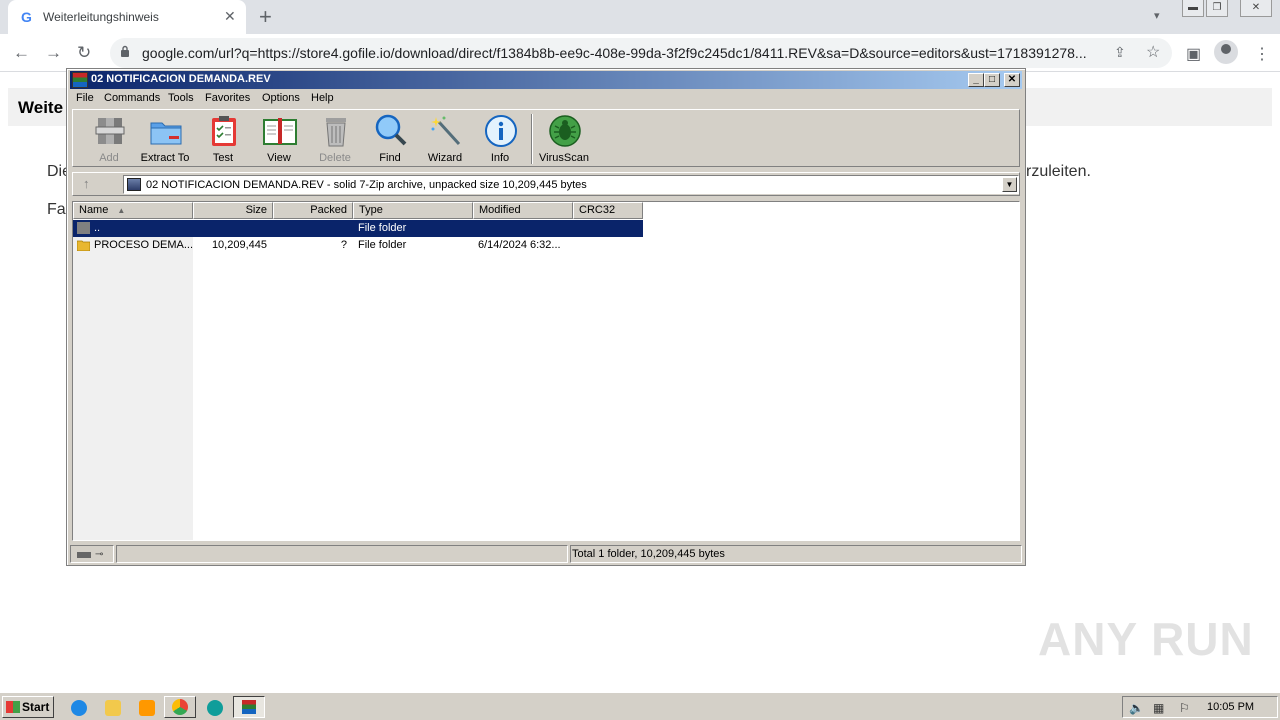 This screenshot has width=1280, height=720. I want to click on delete-button: Delete, so click(335, 139).